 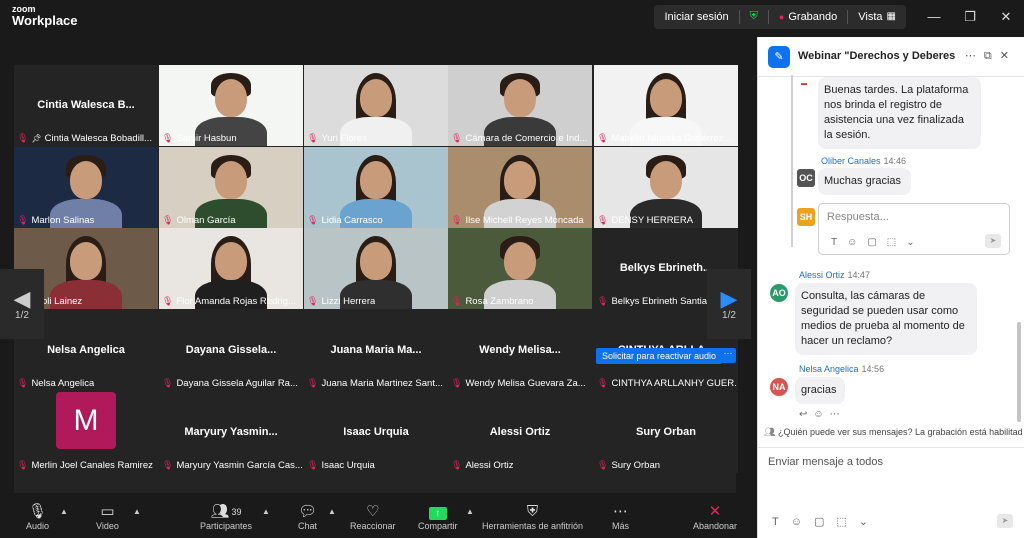 I want to click on reply-icon: ↩, so click(x=806, y=414).